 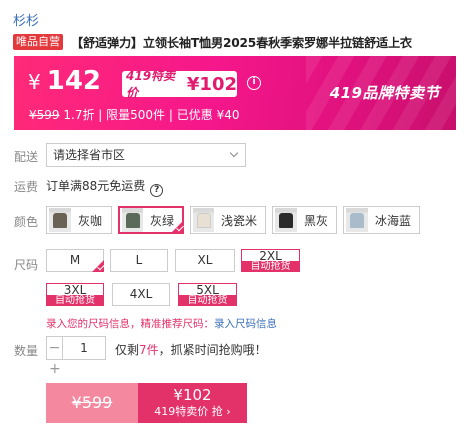 What do you see at coordinates (84, 348) in the screenshot?
I see `quantity-input: 1` at bounding box center [84, 348].